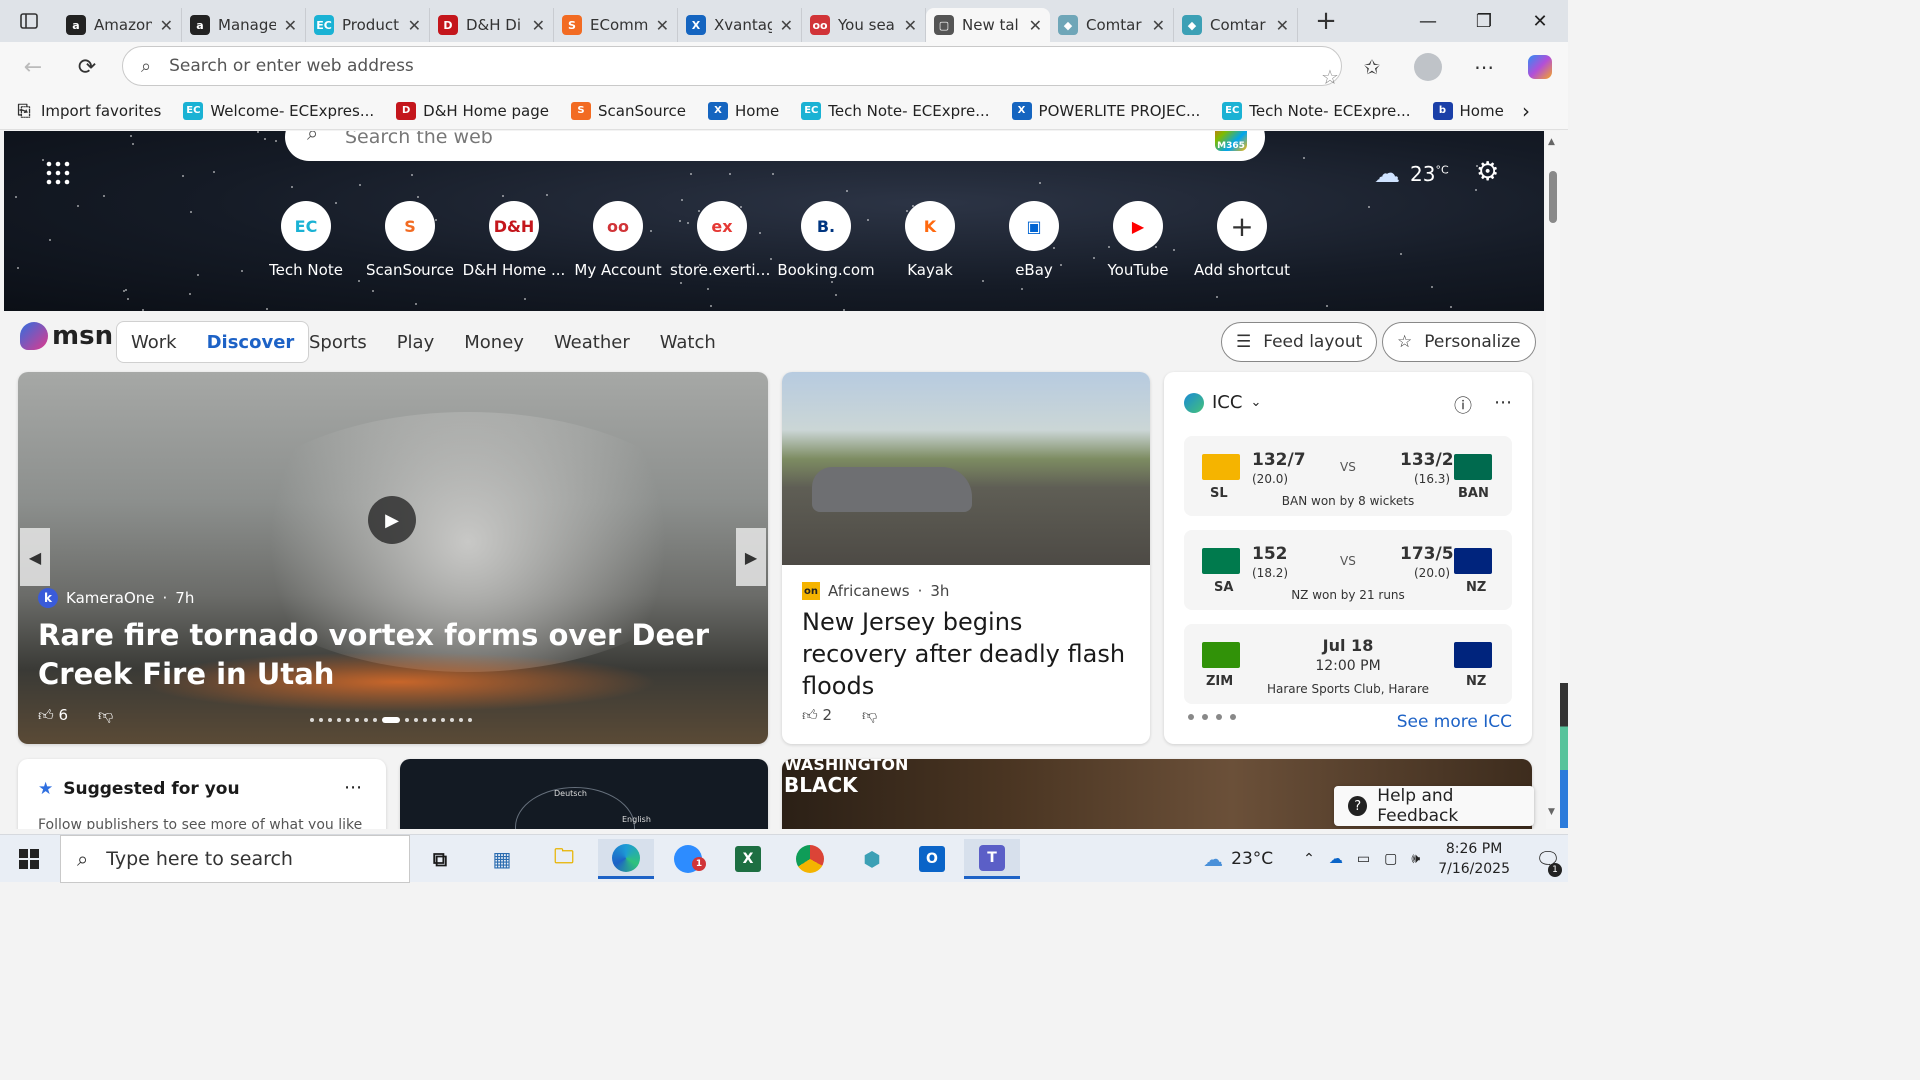 This screenshot has height=1080, width=1920. Describe the element at coordinates (1330, 77) in the screenshot. I see `favorite-star-icon: ☆` at that location.